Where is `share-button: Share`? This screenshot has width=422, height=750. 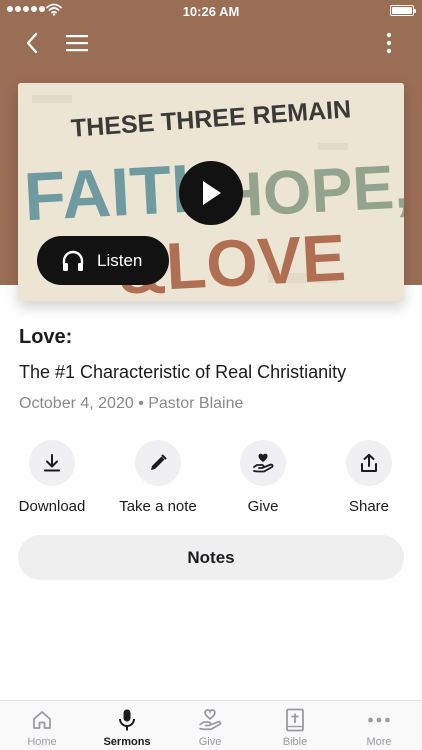
share-button: Share is located at coordinates (369, 477).